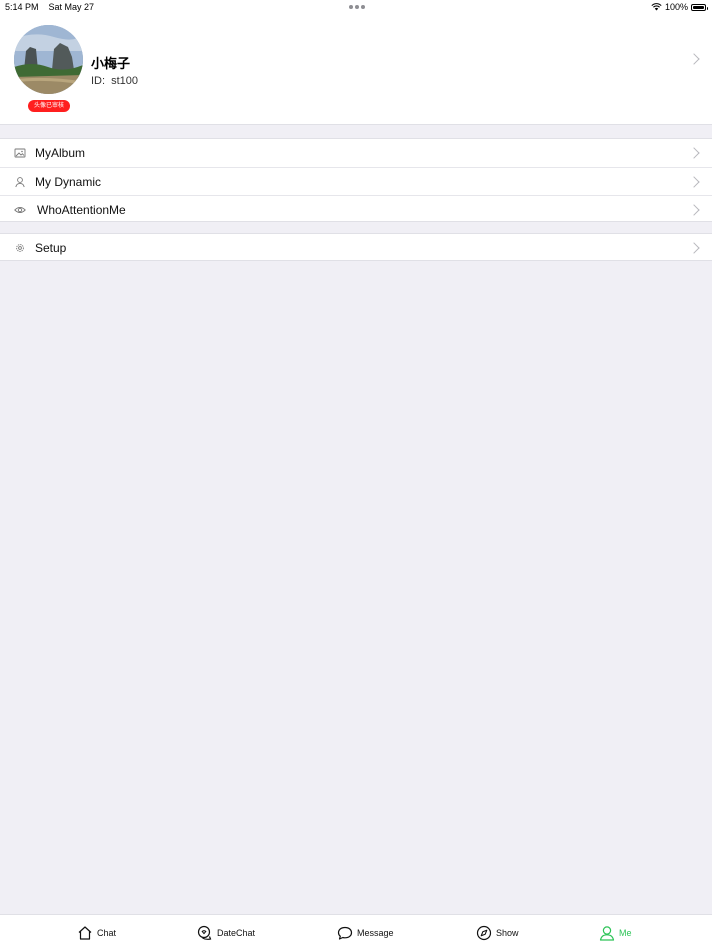 The image size is (712, 950). I want to click on menu-group-main: MyAlbum My Dynamic WhoAttentionMe, so click(356, 180).